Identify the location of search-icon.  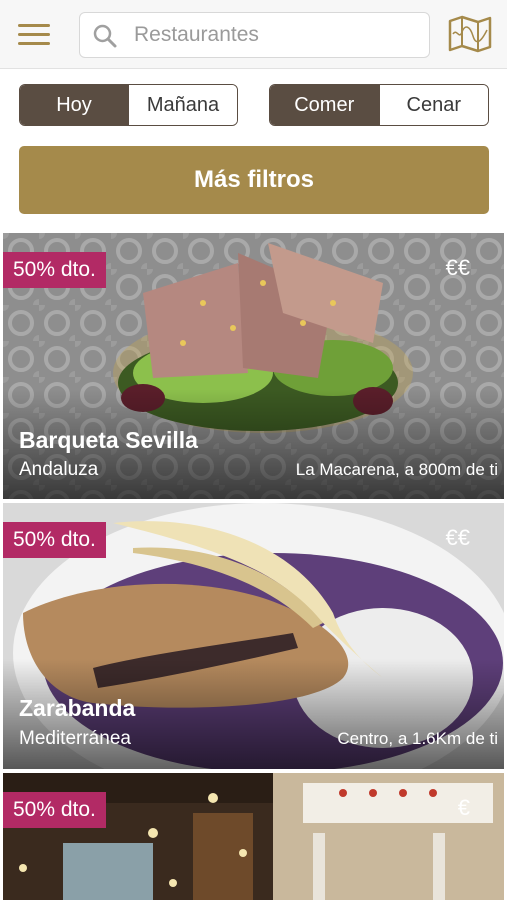
(105, 36).